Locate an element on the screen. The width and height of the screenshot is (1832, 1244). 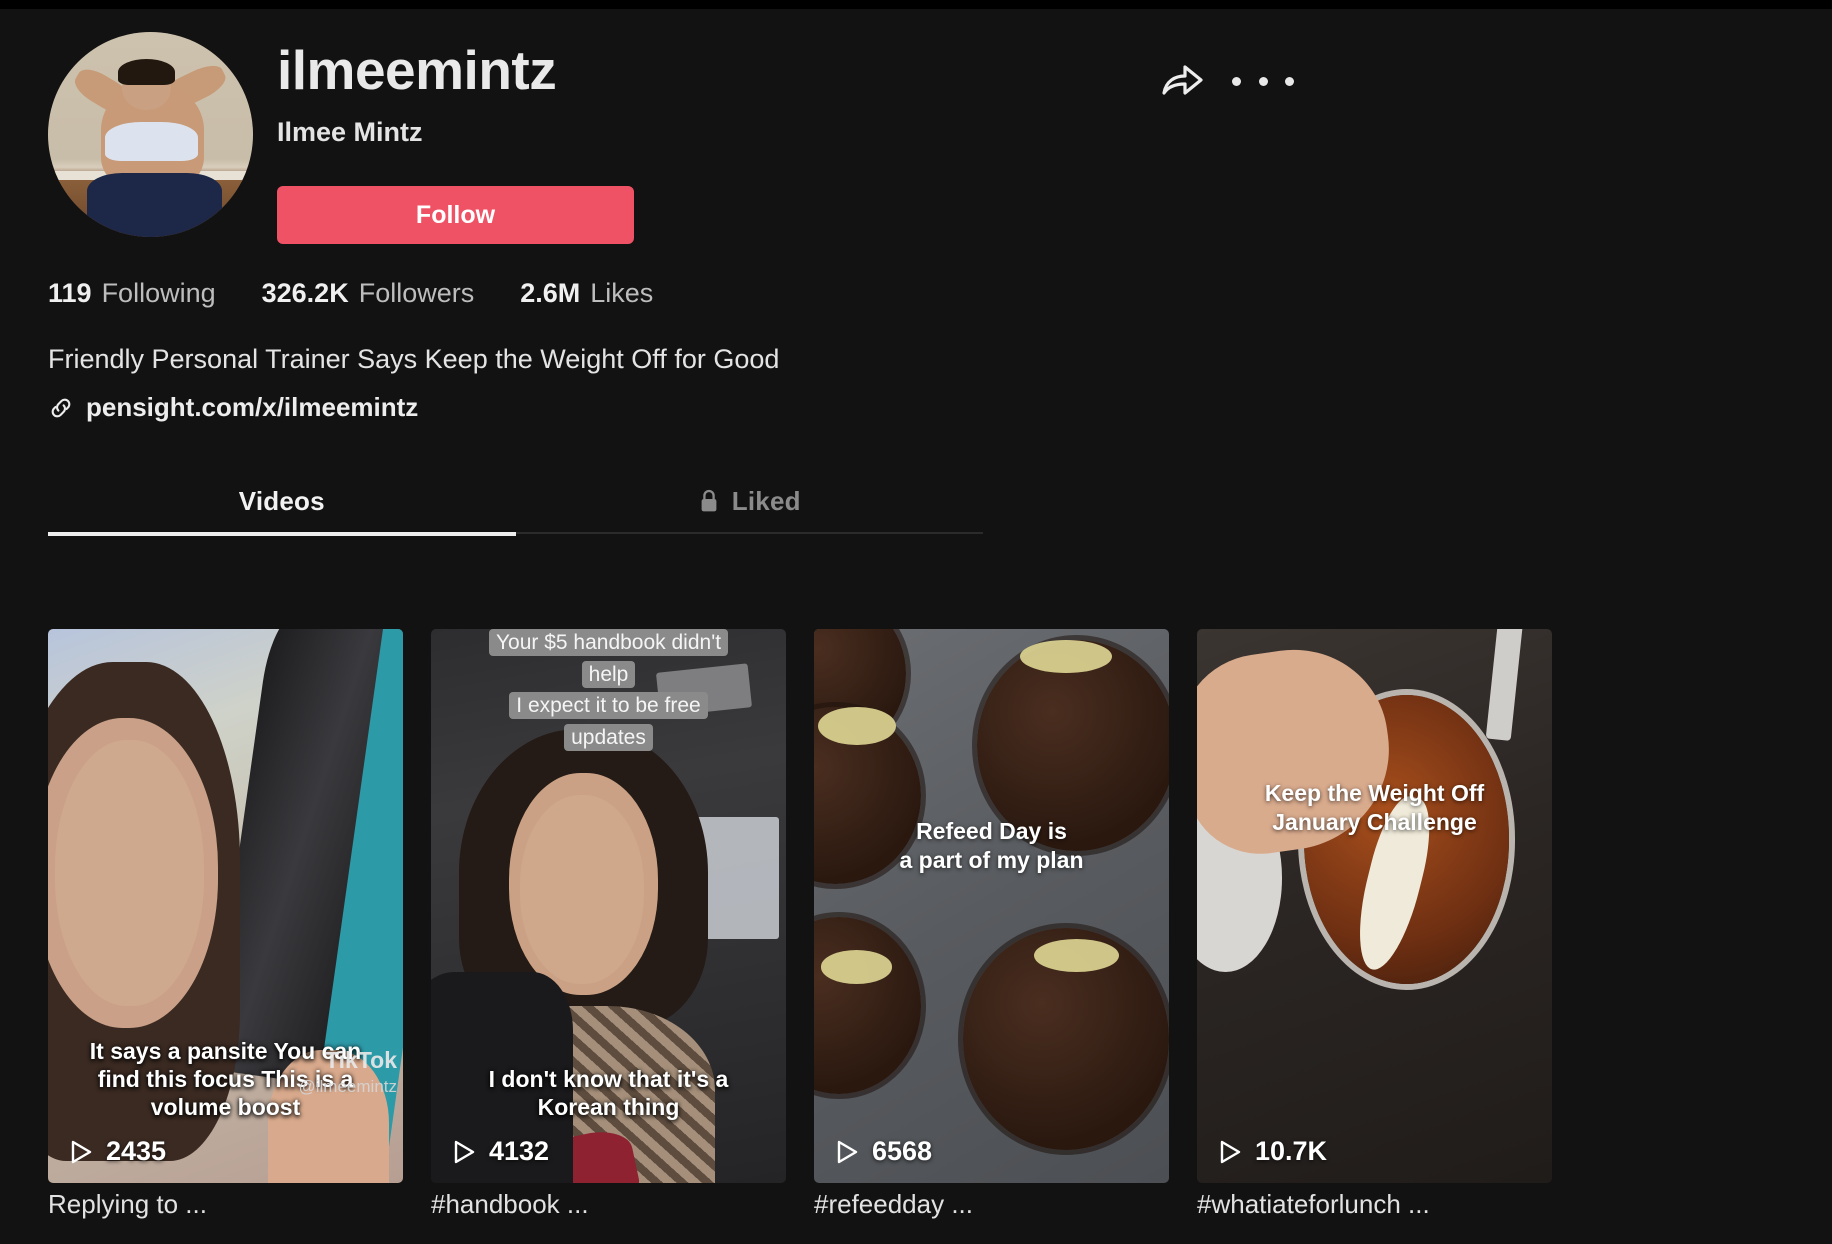
thumb-art-rail is located at coordinates (1504, 685).